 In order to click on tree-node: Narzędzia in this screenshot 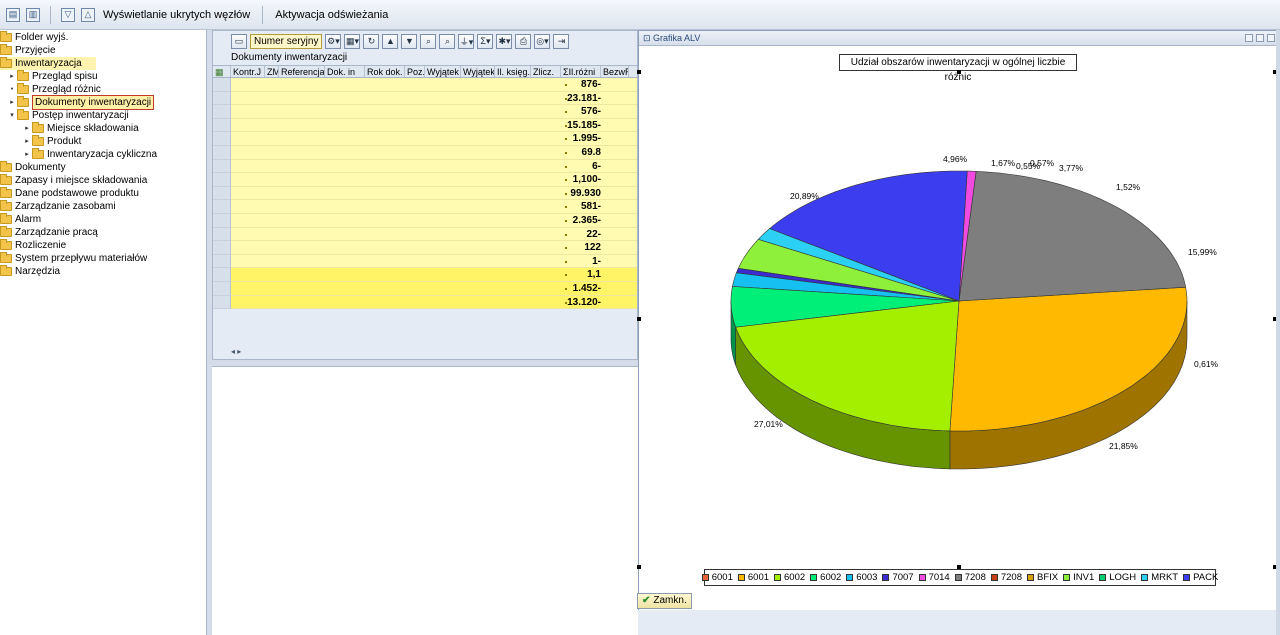, I will do `click(103, 271)`.